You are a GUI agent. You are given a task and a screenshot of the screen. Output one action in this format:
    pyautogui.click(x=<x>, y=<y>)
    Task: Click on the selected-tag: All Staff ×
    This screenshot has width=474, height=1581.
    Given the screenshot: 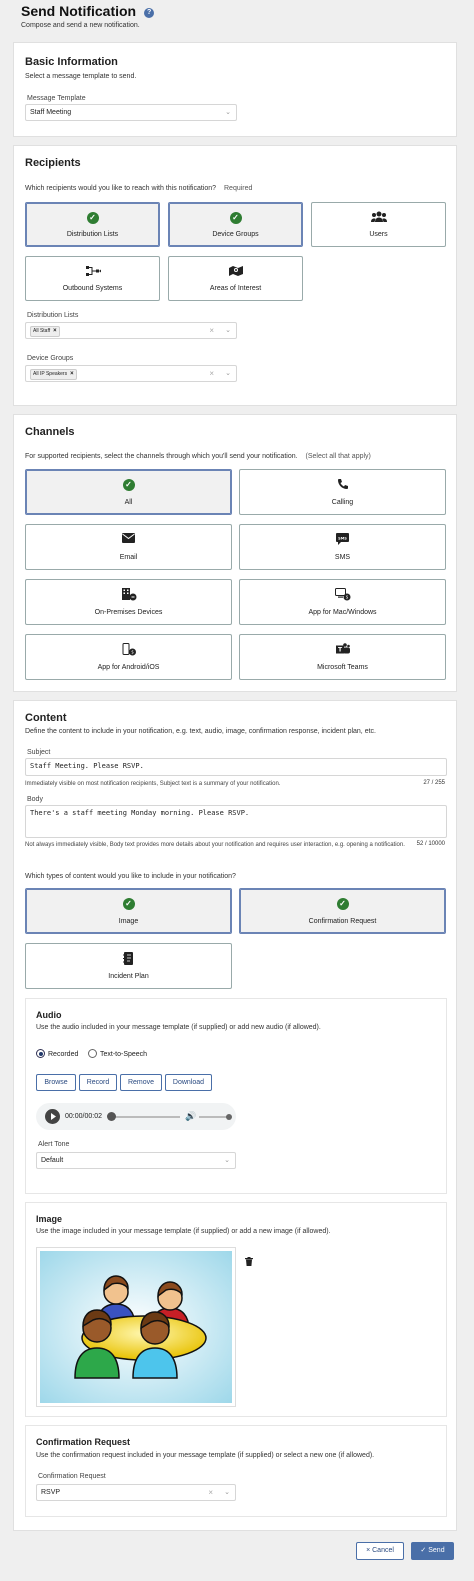 What is the action you would take?
    pyautogui.click(x=45, y=331)
    